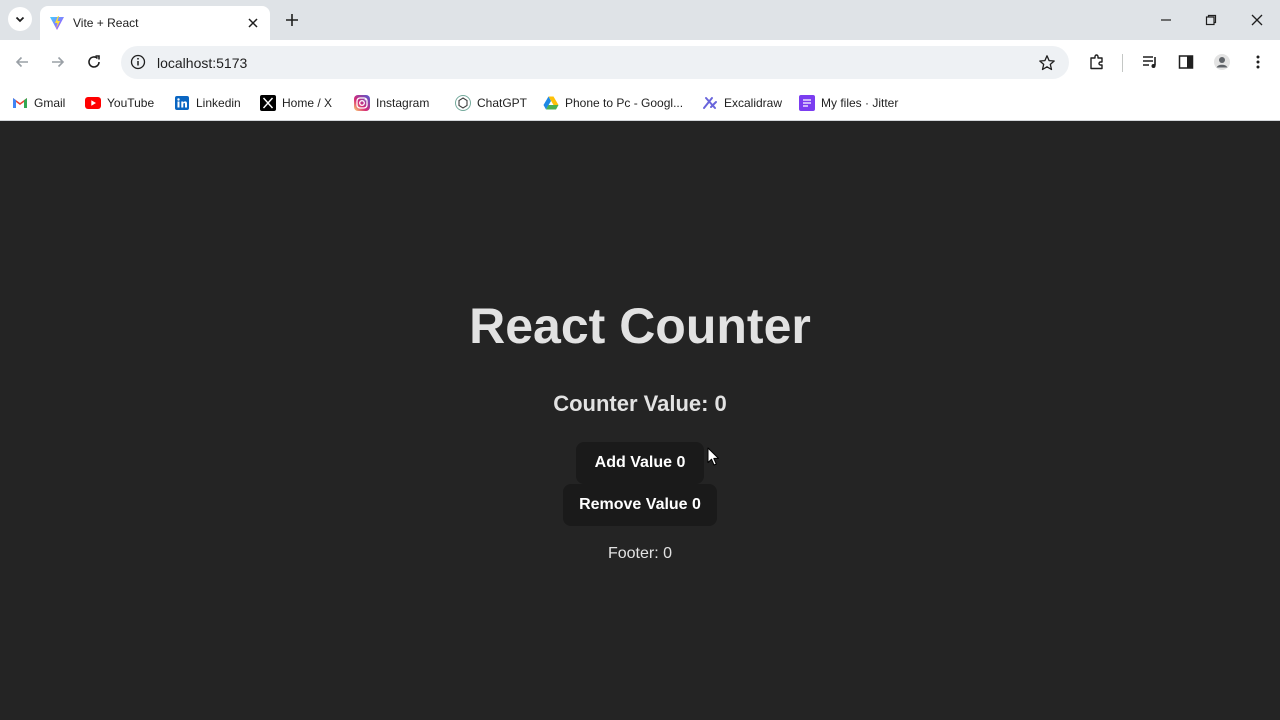  Describe the element at coordinates (640, 553) in the screenshot. I see `footer-text: Footer: 0` at that location.